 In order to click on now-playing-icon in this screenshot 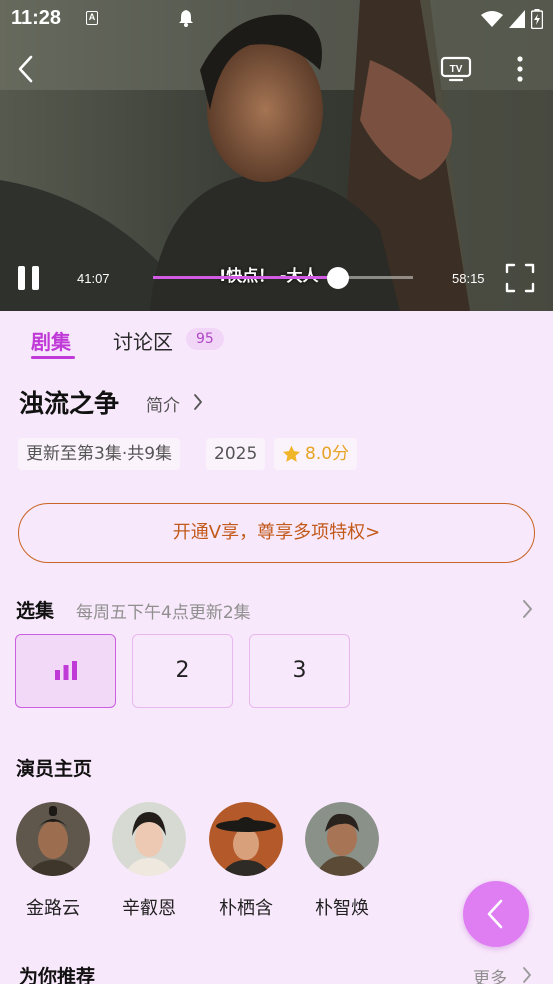, I will do `click(65, 670)`.